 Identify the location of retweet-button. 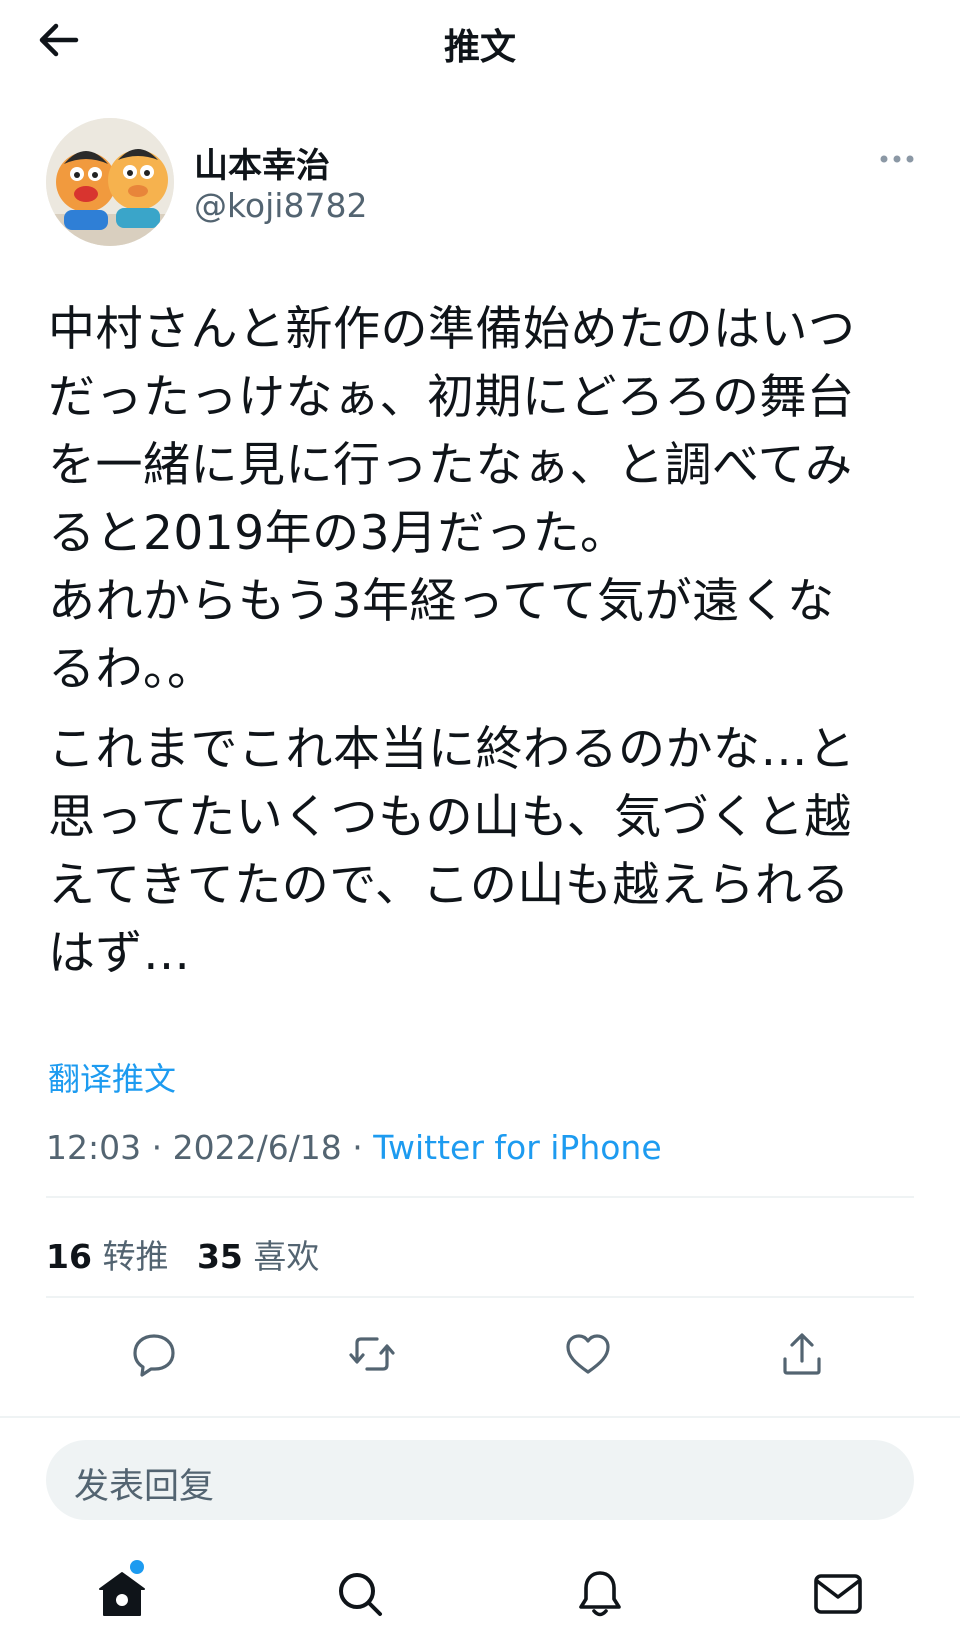
(372, 1354).